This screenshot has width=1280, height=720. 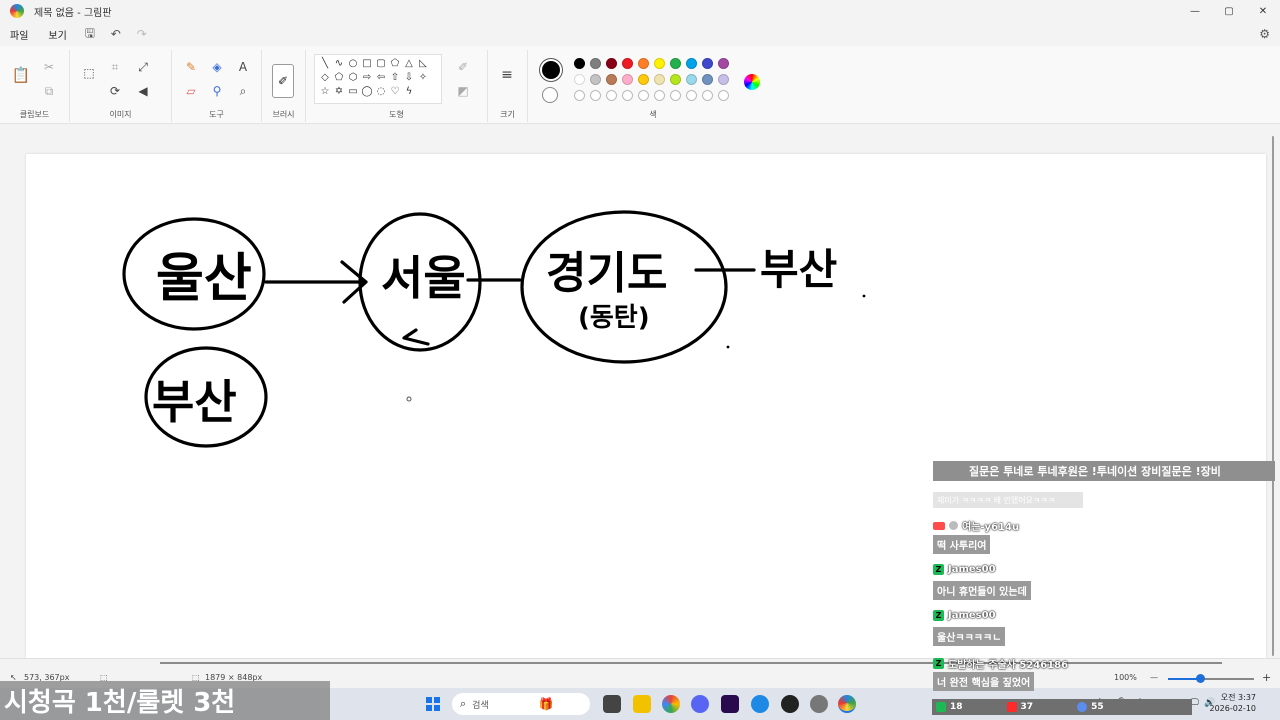 What do you see at coordinates (142, 34) in the screenshot?
I see `redo-icon: ↷` at bounding box center [142, 34].